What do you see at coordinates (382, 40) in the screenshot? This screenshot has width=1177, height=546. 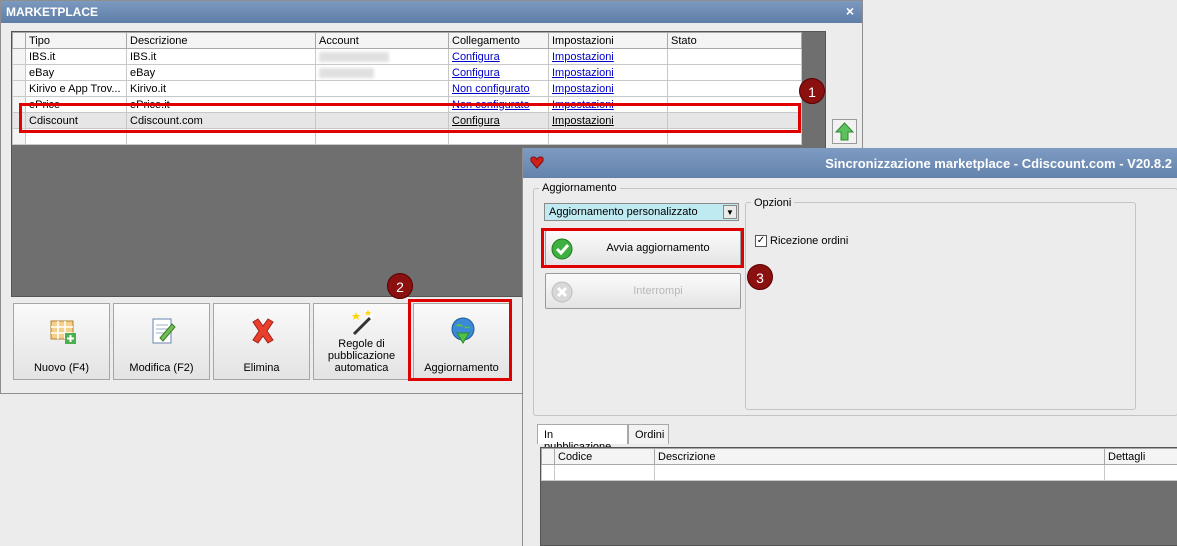 I see `column-header-account: Account` at bounding box center [382, 40].